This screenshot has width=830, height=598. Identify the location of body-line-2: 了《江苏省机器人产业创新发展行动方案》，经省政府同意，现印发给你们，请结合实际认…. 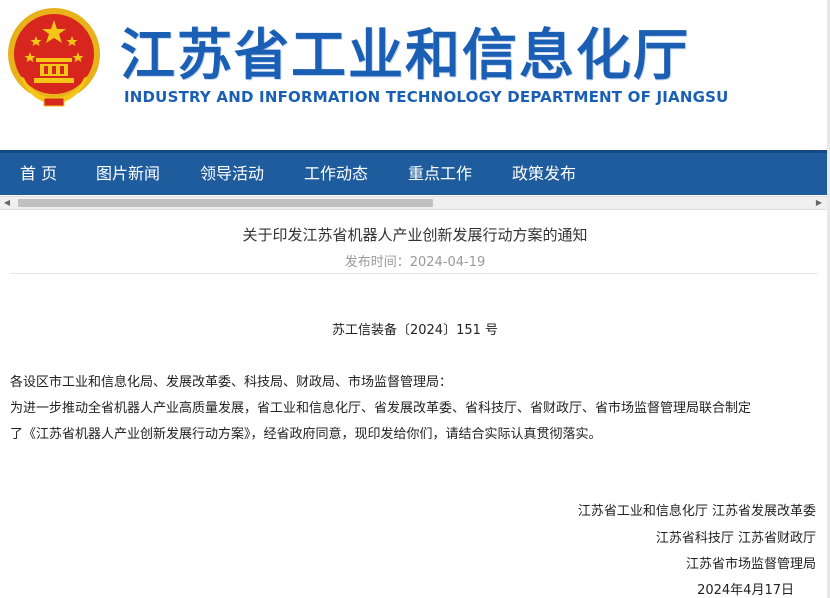
(306, 434).